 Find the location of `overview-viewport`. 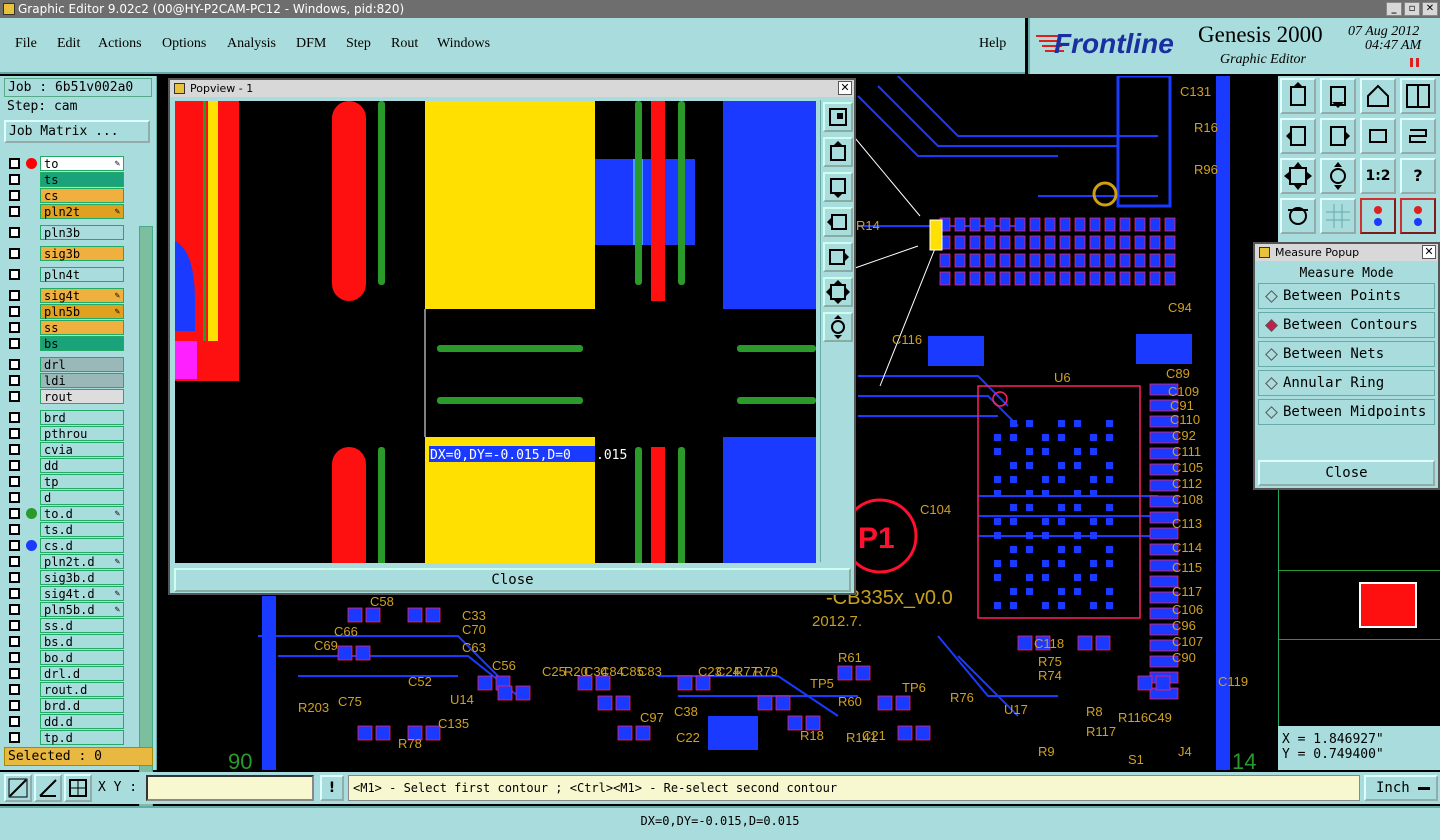

overview-viewport is located at coordinates (1388, 605).